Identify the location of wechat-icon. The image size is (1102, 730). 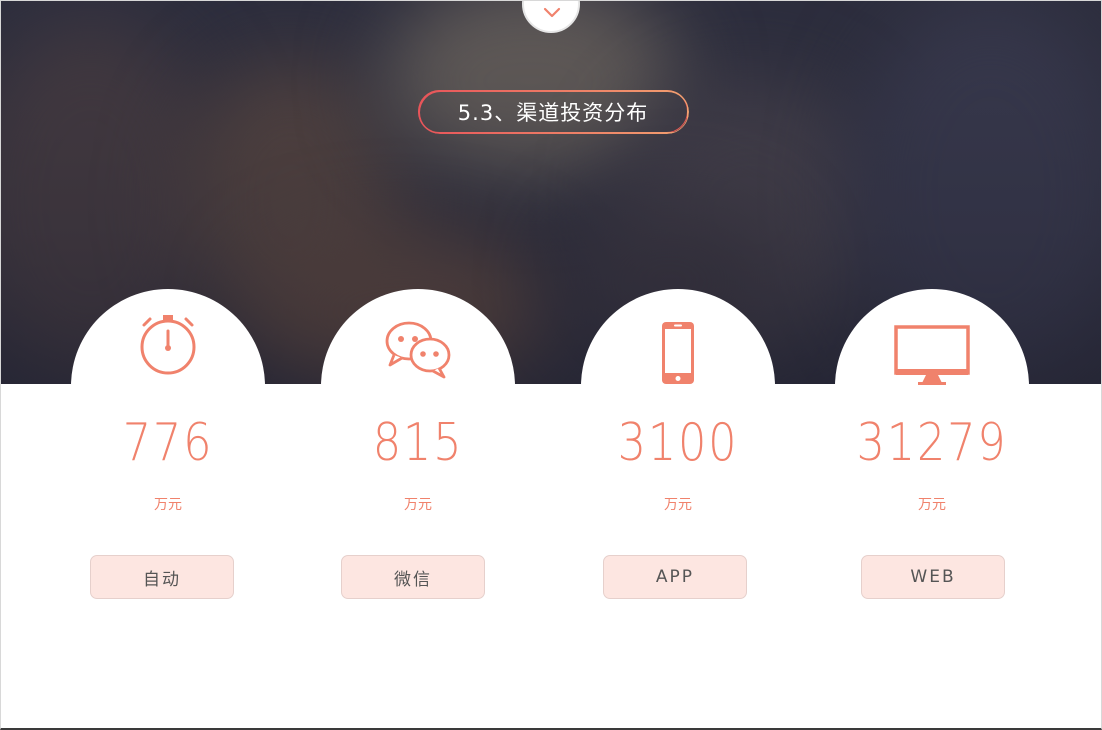
(418, 349).